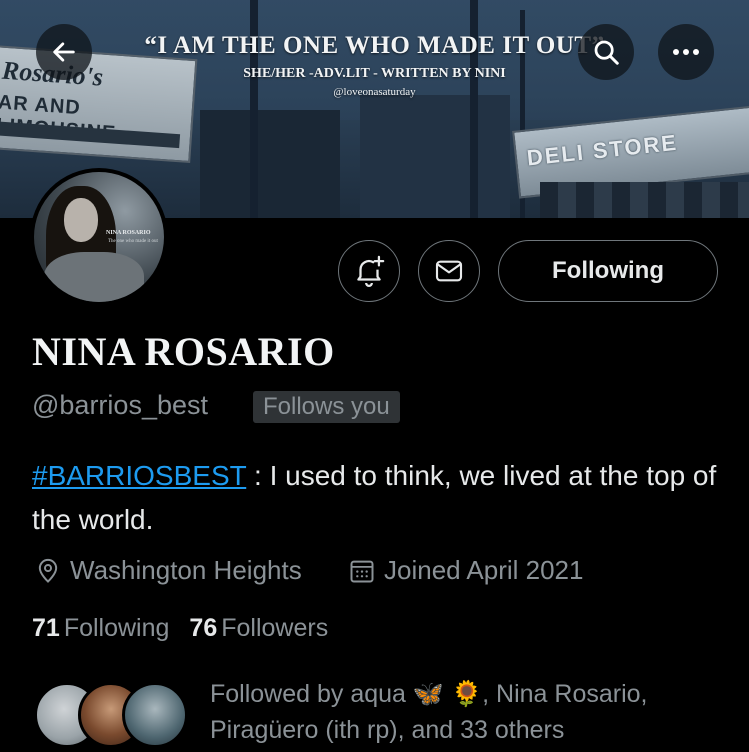  What do you see at coordinates (203, 628) in the screenshot?
I see `followers-count: 76` at bounding box center [203, 628].